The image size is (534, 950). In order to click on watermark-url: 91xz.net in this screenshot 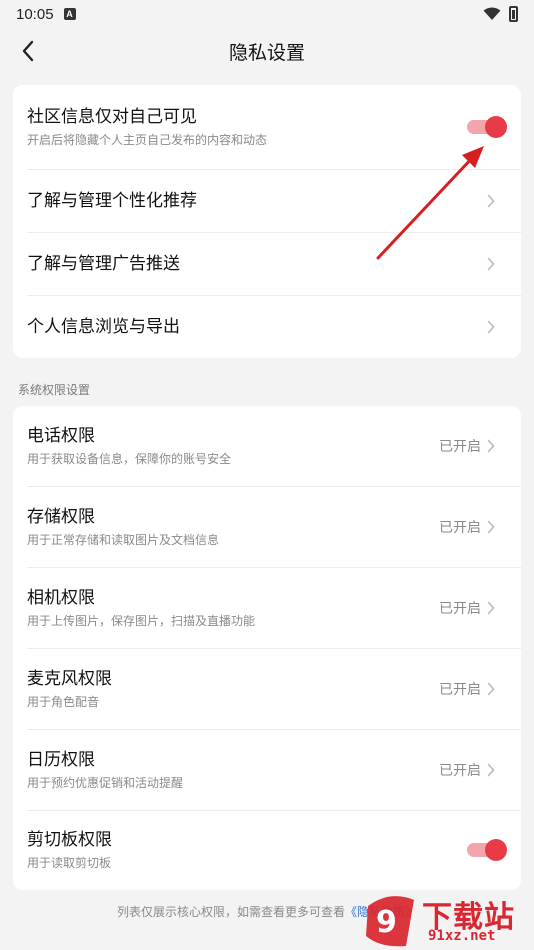, I will do `click(462, 936)`.